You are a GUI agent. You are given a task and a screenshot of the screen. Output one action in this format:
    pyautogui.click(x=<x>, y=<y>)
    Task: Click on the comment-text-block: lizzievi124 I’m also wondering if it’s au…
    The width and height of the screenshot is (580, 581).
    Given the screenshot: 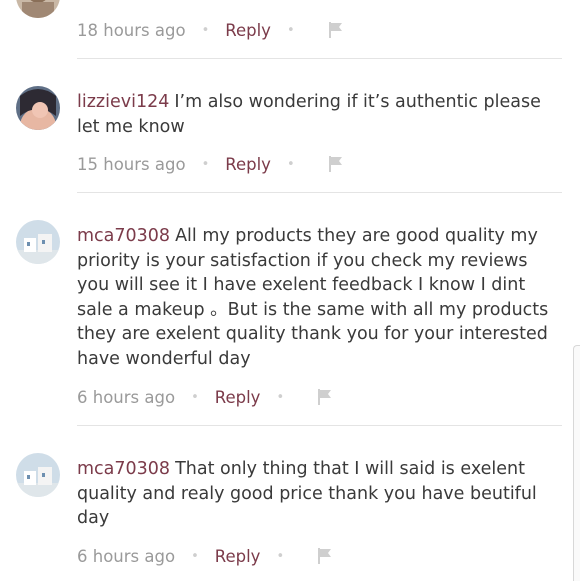 What is the action you would take?
    pyautogui.click(x=319, y=114)
    